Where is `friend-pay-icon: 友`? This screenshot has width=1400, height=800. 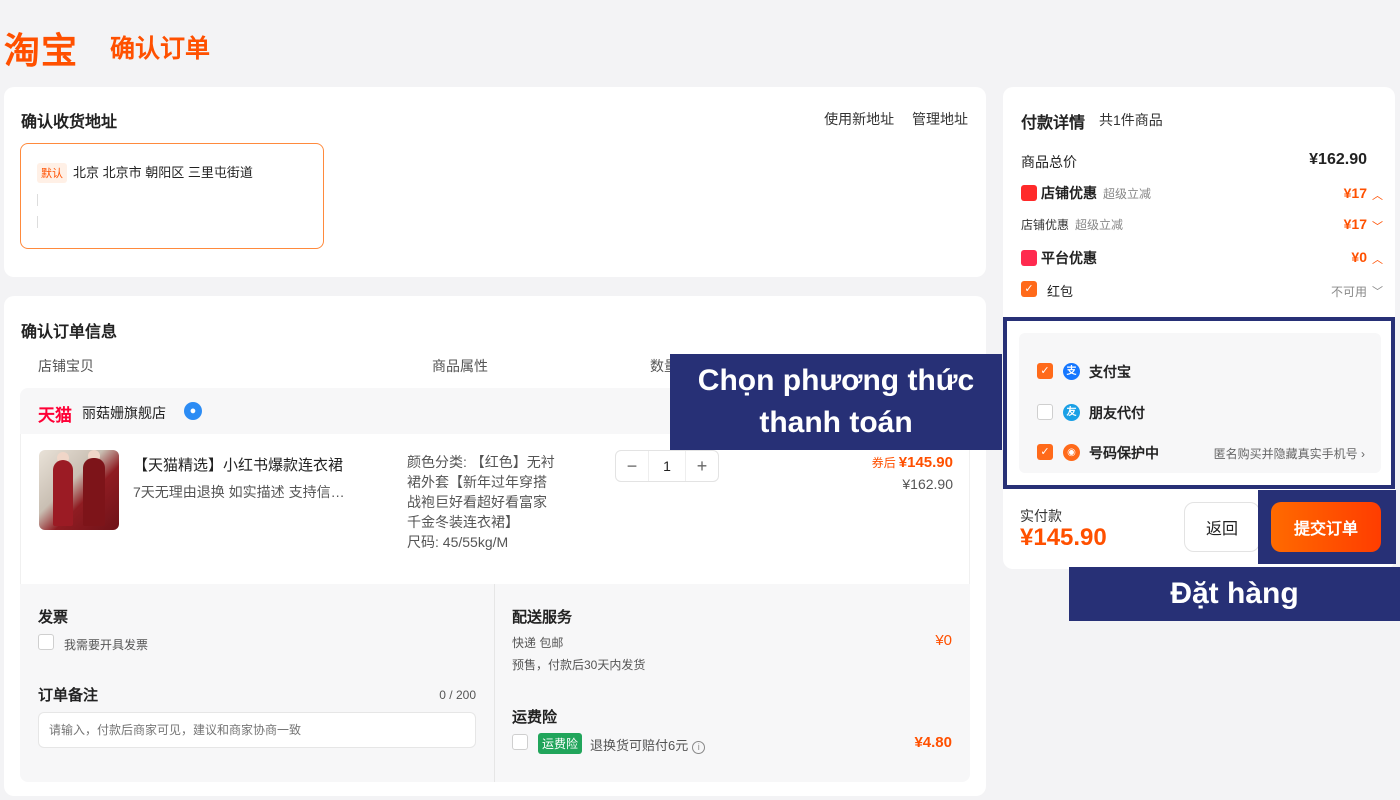 friend-pay-icon: 友 is located at coordinates (1071, 412).